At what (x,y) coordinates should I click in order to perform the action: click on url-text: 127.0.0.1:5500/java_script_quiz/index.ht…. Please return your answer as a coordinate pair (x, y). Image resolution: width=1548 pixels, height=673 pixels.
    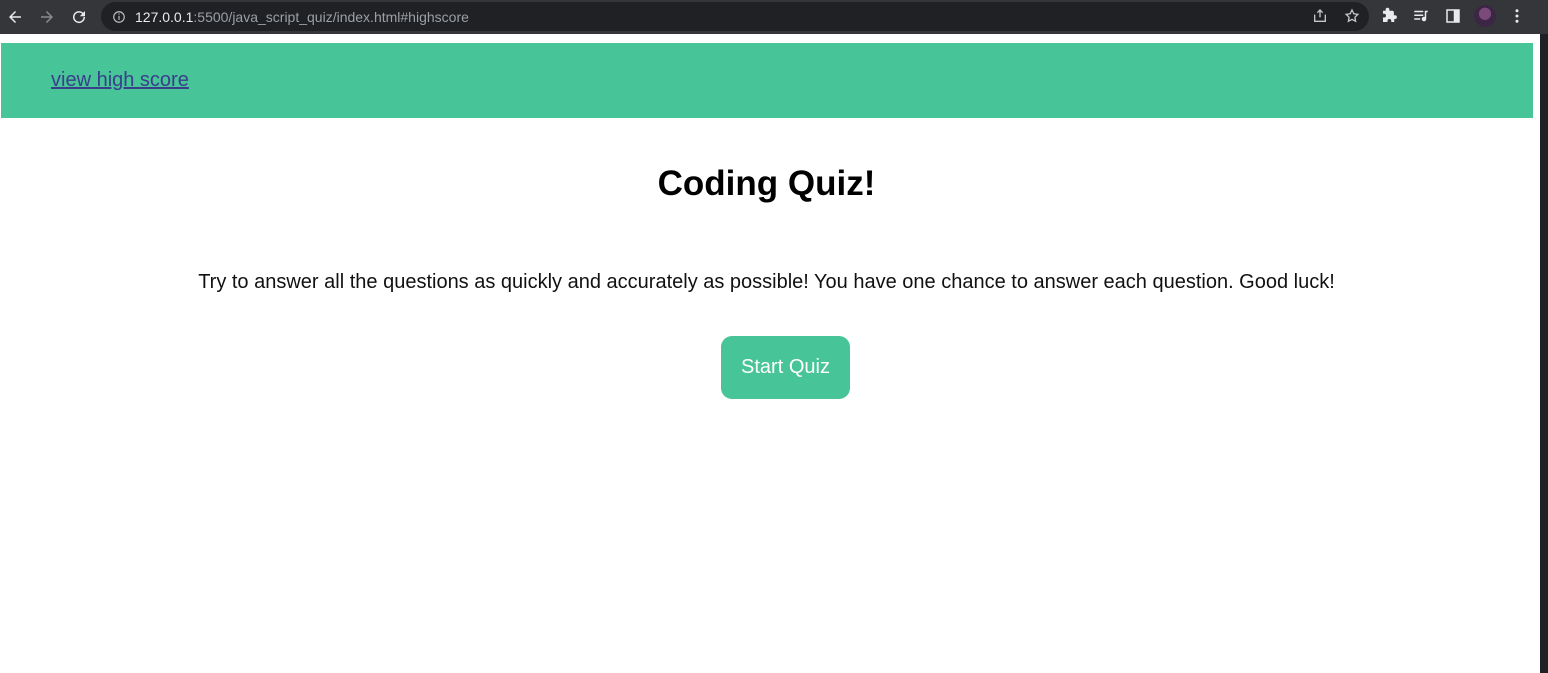
    Looking at the image, I should click on (302, 17).